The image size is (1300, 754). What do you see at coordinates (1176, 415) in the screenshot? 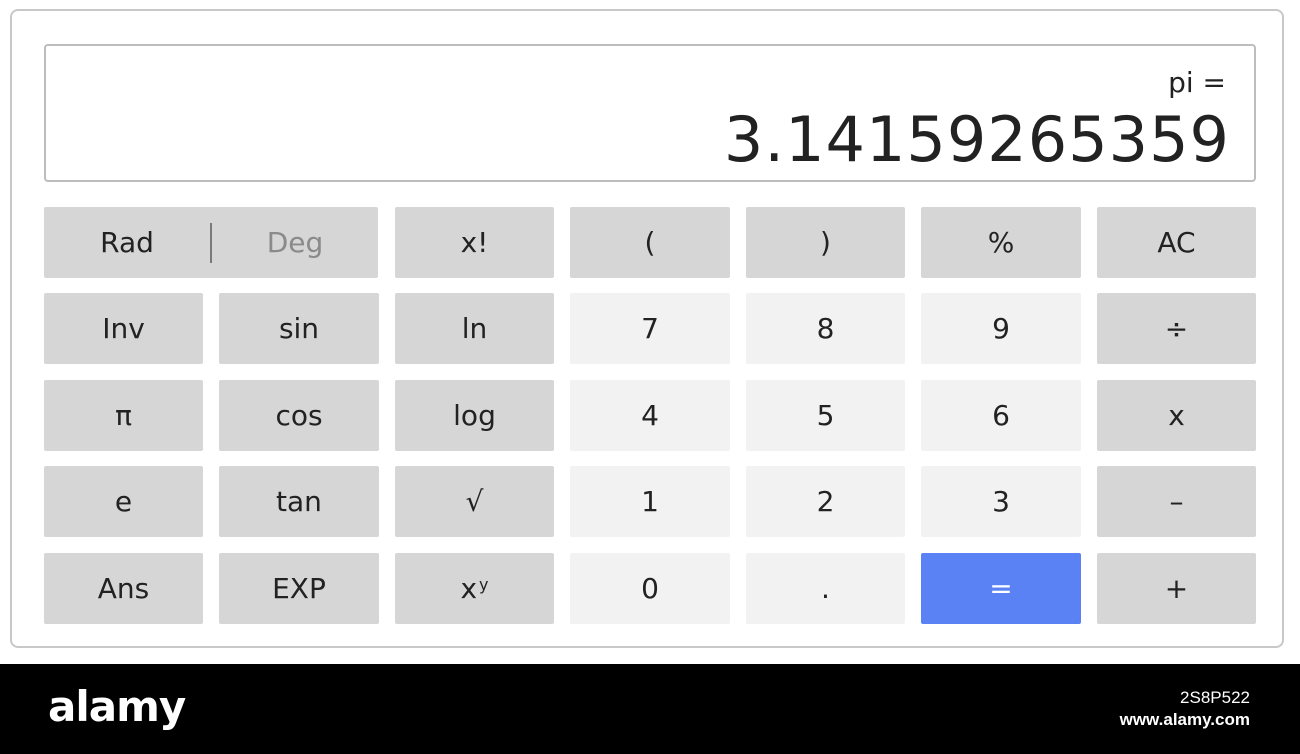
I see `multiply-button: x` at bounding box center [1176, 415].